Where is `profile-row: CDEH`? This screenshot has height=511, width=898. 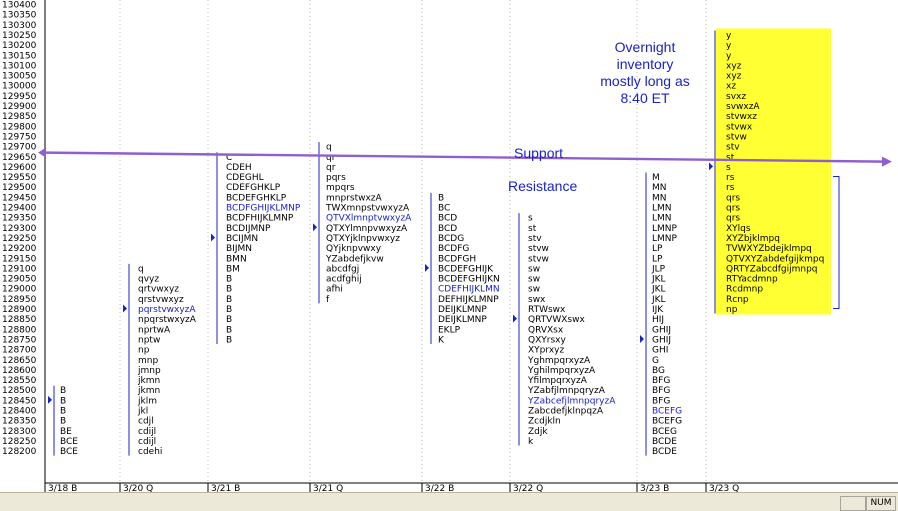 profile-row: CDEH is located at coordinates (239, 168).